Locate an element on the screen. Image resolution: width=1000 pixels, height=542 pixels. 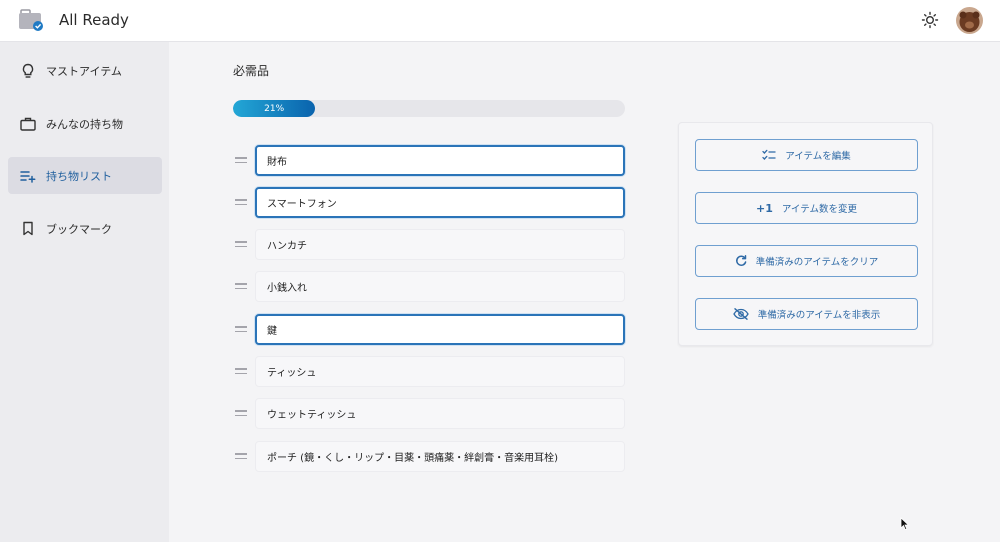
hide-ready-label: 準備済みのアイテムを非表示 is located at coordinates (819, 315).